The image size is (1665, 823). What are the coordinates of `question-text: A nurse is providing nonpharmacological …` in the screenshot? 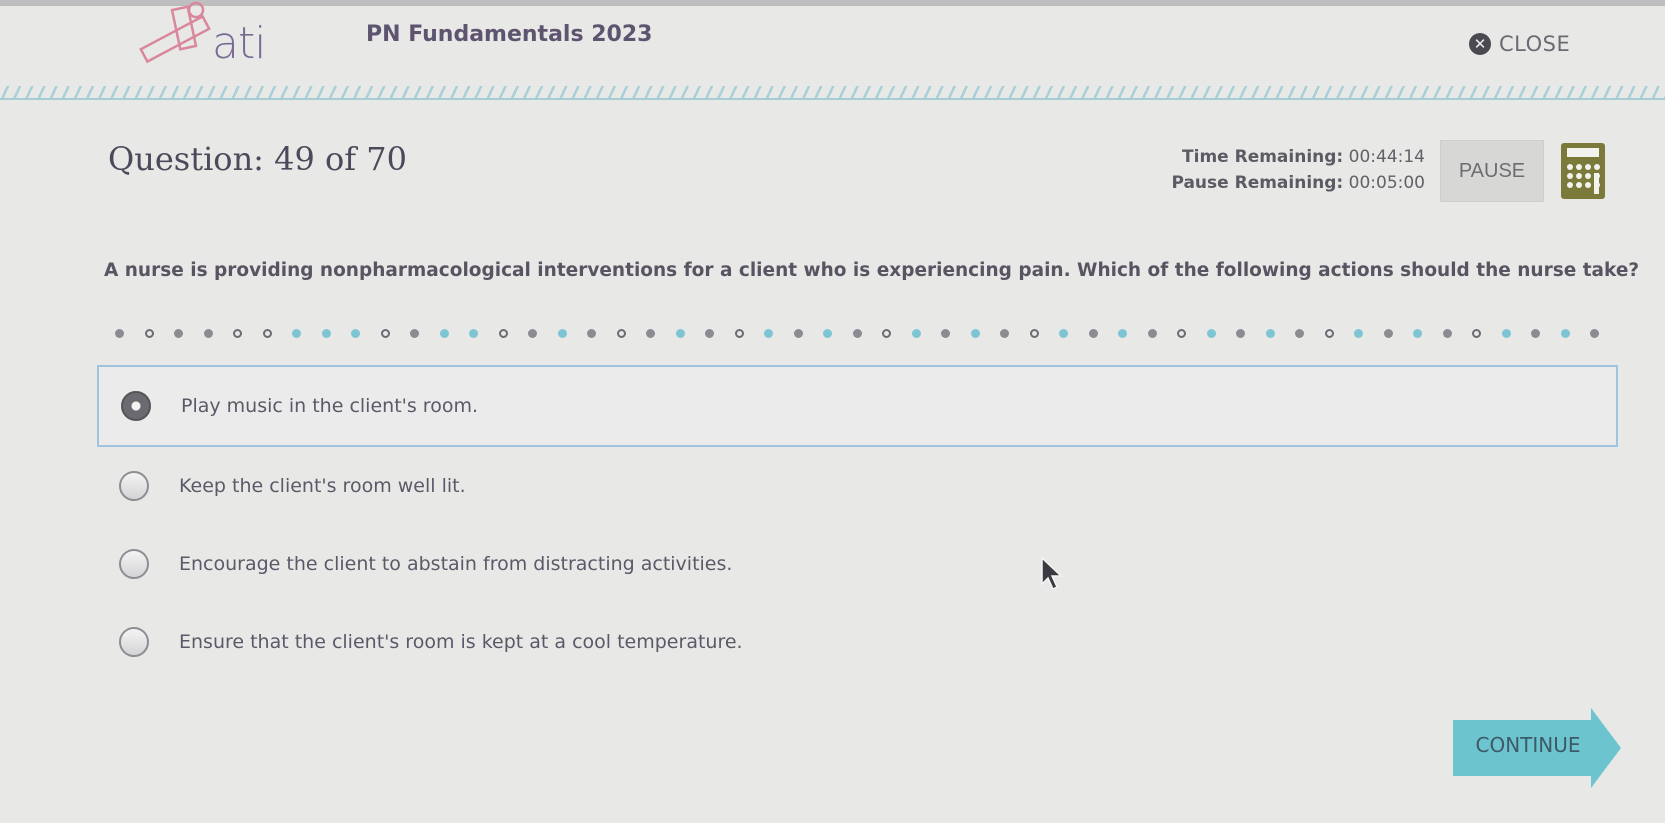 It's located at (872, 270).